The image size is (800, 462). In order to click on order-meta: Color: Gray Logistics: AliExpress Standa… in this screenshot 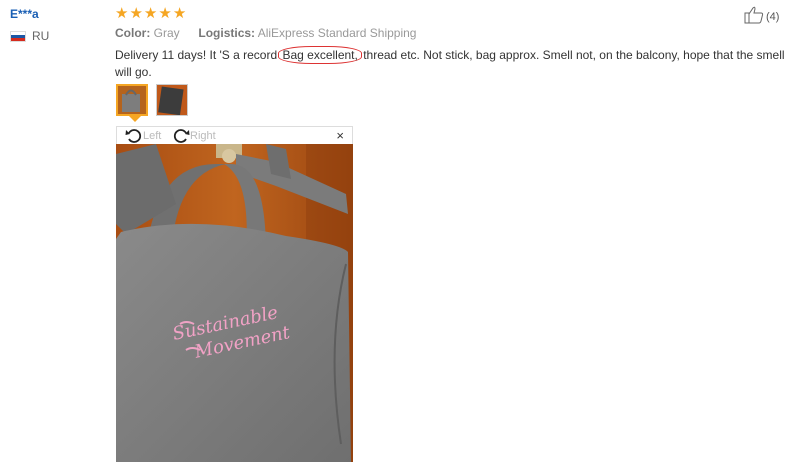, I will do `click(265, 33)`.